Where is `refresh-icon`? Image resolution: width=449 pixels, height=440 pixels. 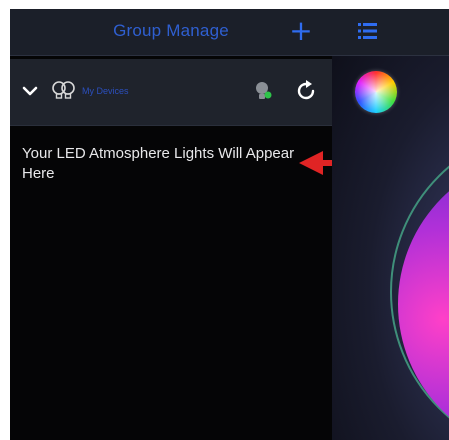
refresh-icon is located at coordinates (306, 91).